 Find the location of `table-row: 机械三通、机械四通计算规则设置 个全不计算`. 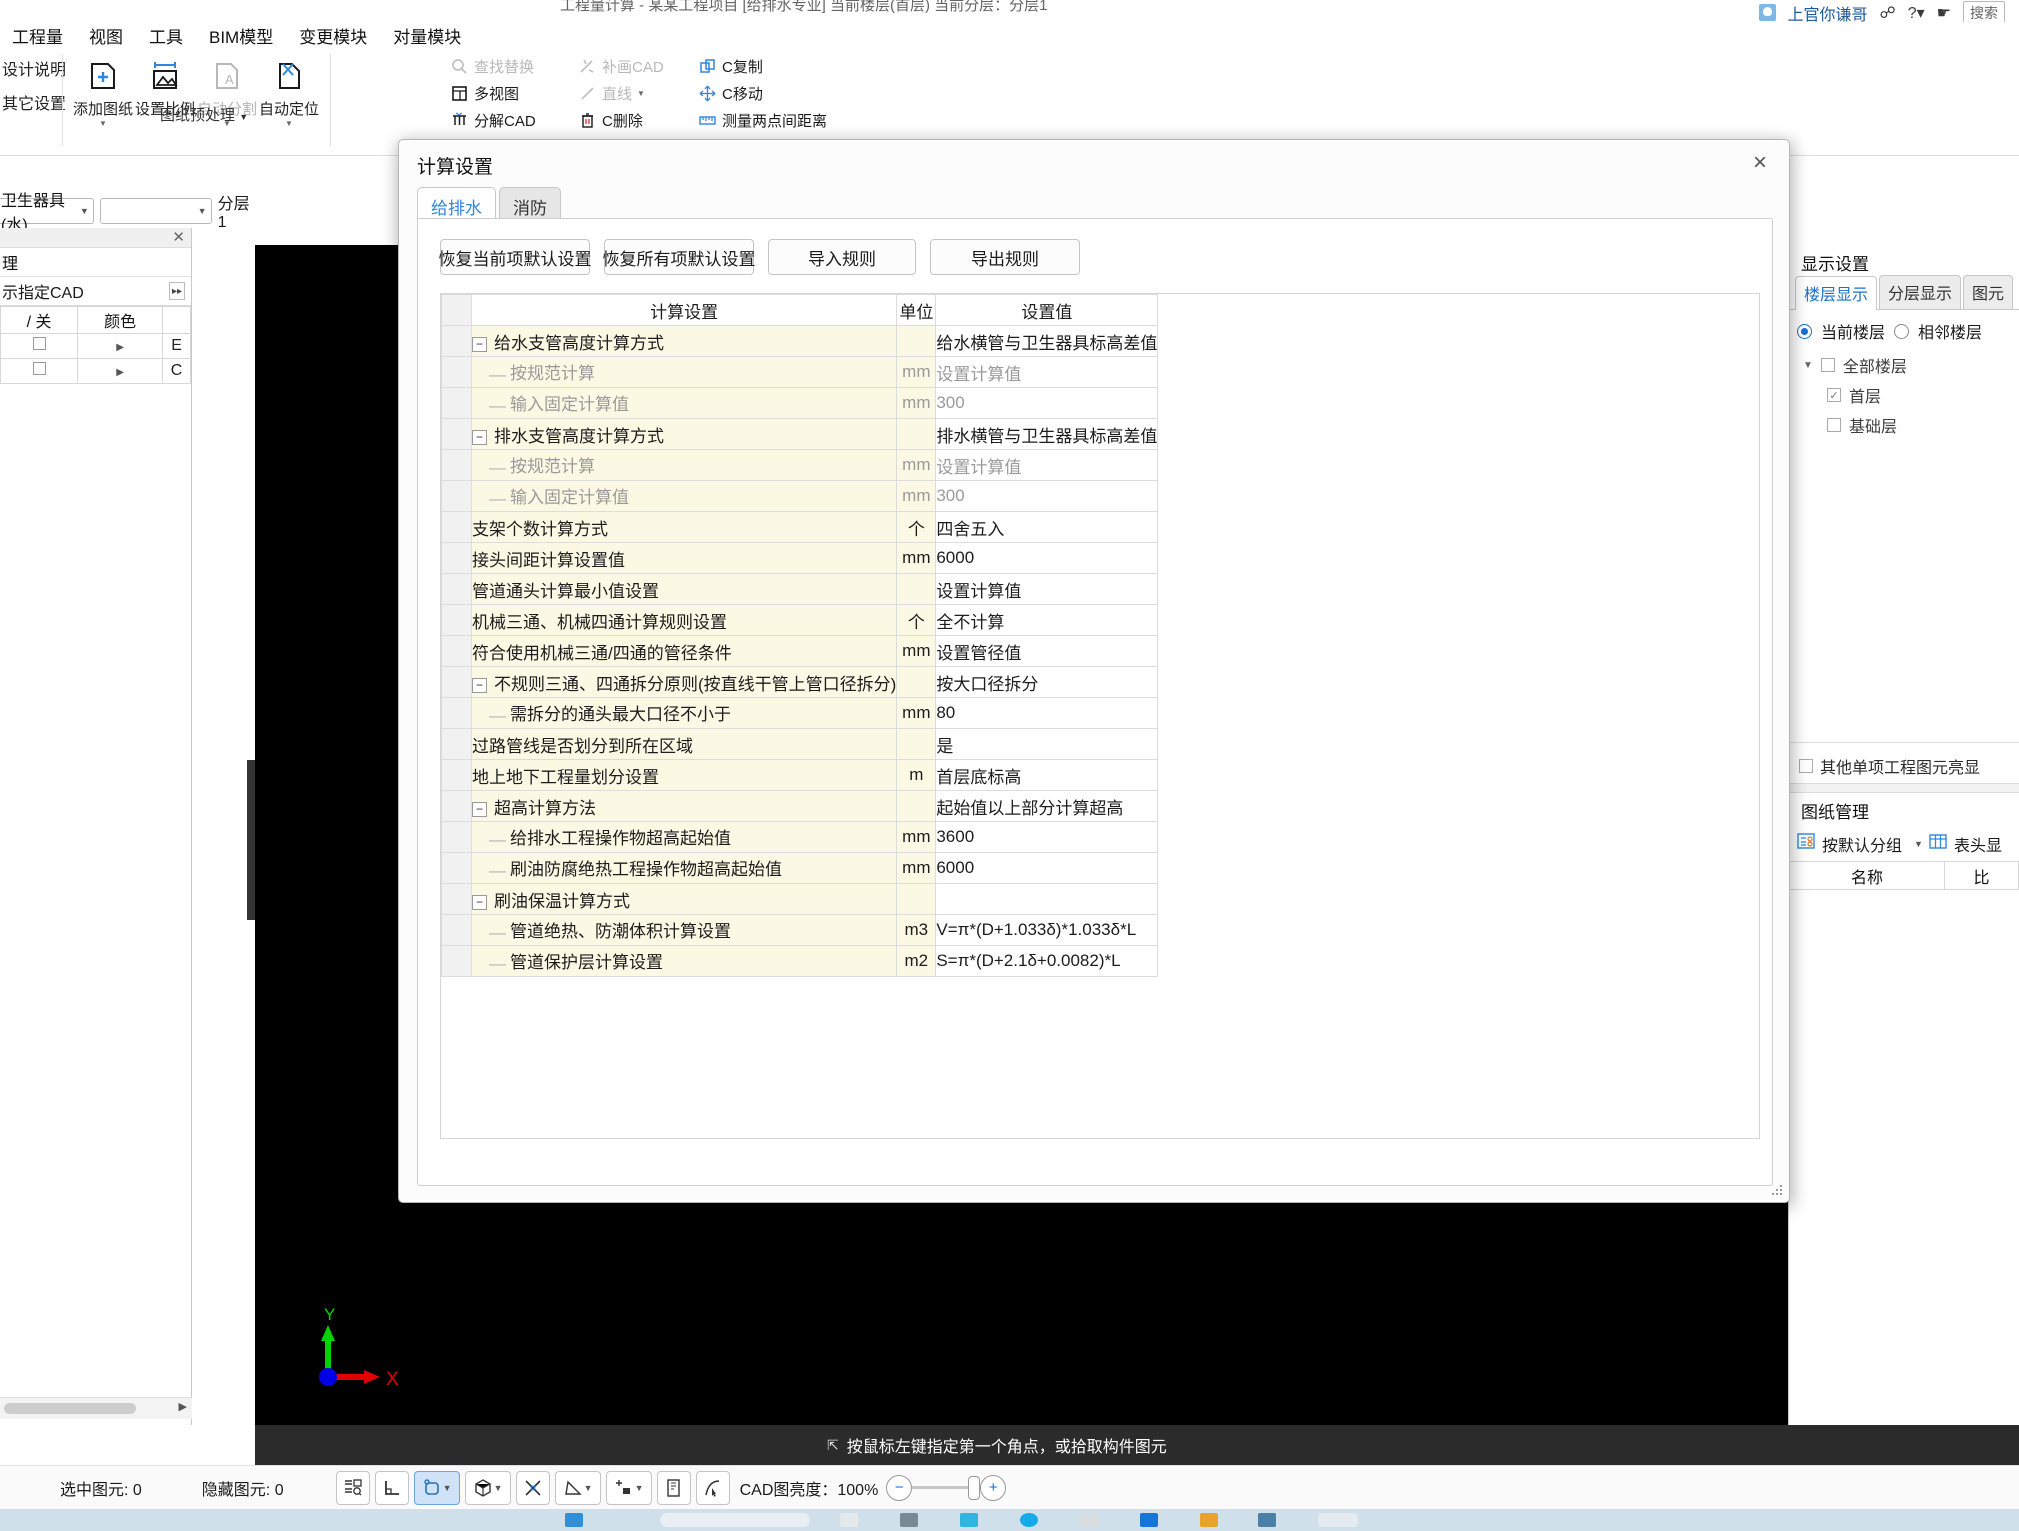

table-row: 机械三通、机械四通计算规则设置 个全不计算 is located at coordinates (800, 620).